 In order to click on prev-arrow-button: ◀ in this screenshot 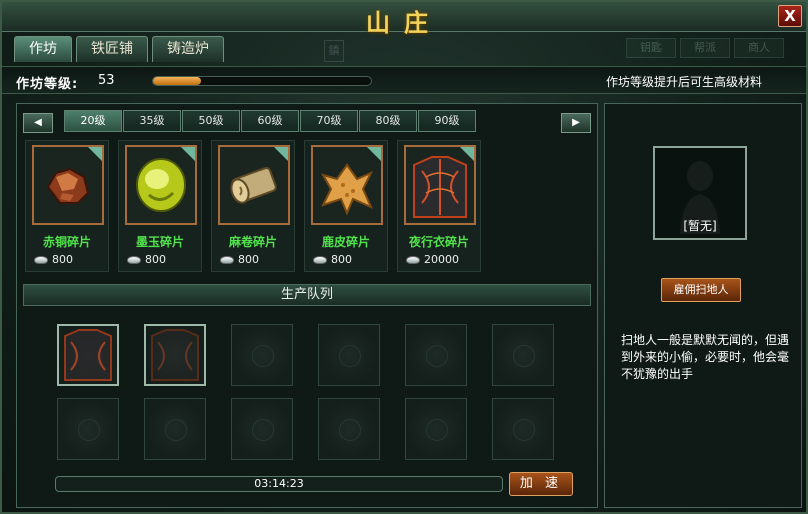, I will do `click(38, 123)`.